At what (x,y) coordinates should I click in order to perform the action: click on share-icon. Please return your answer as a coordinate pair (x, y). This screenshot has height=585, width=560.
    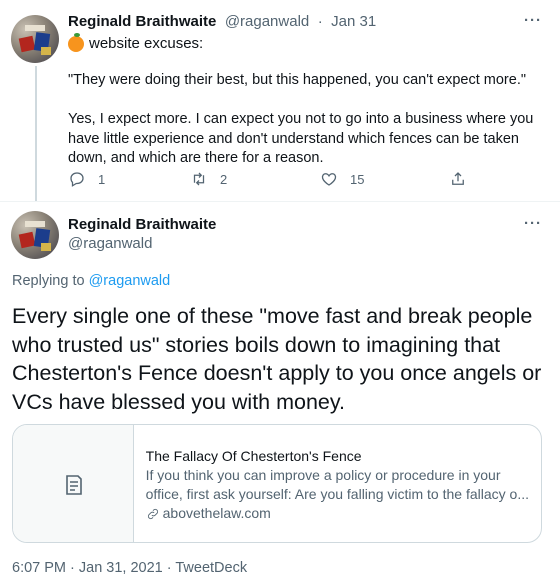
    Looking at the image, I should click on (458, 178).